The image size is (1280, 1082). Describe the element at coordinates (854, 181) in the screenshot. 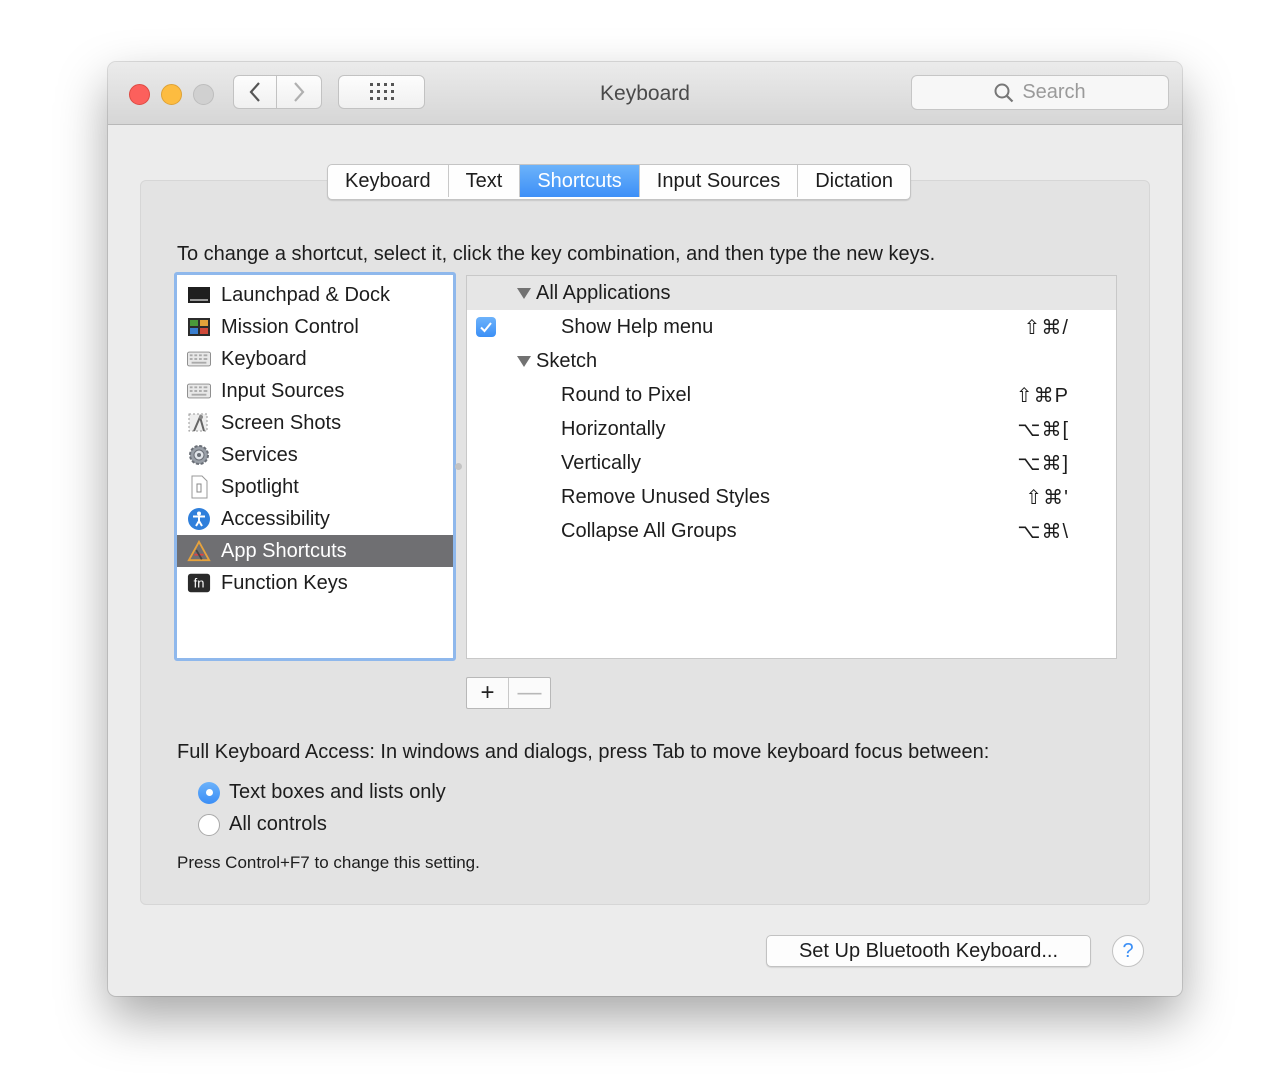

I see `tab-dictation: Dictation` at that location.